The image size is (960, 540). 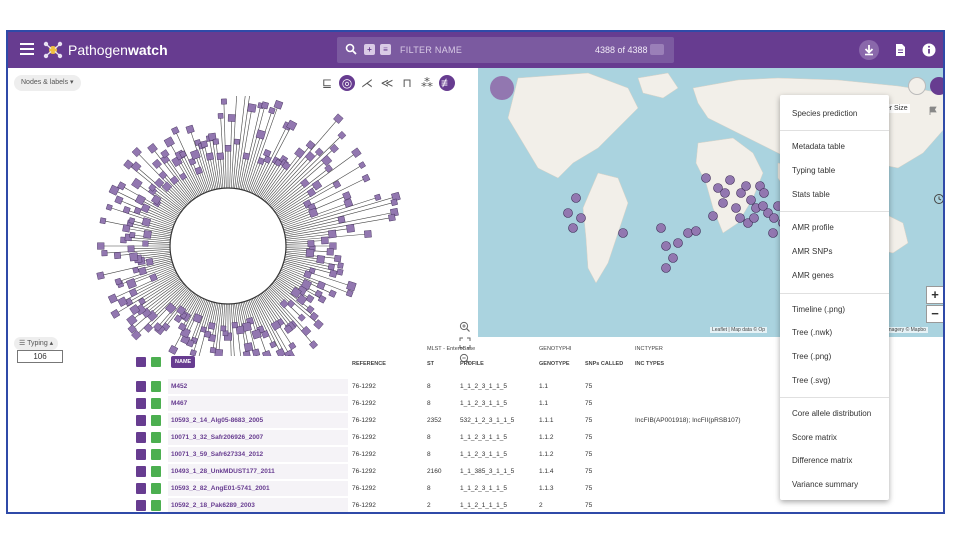 I want to click on download-button, so click(x=869, y=50).